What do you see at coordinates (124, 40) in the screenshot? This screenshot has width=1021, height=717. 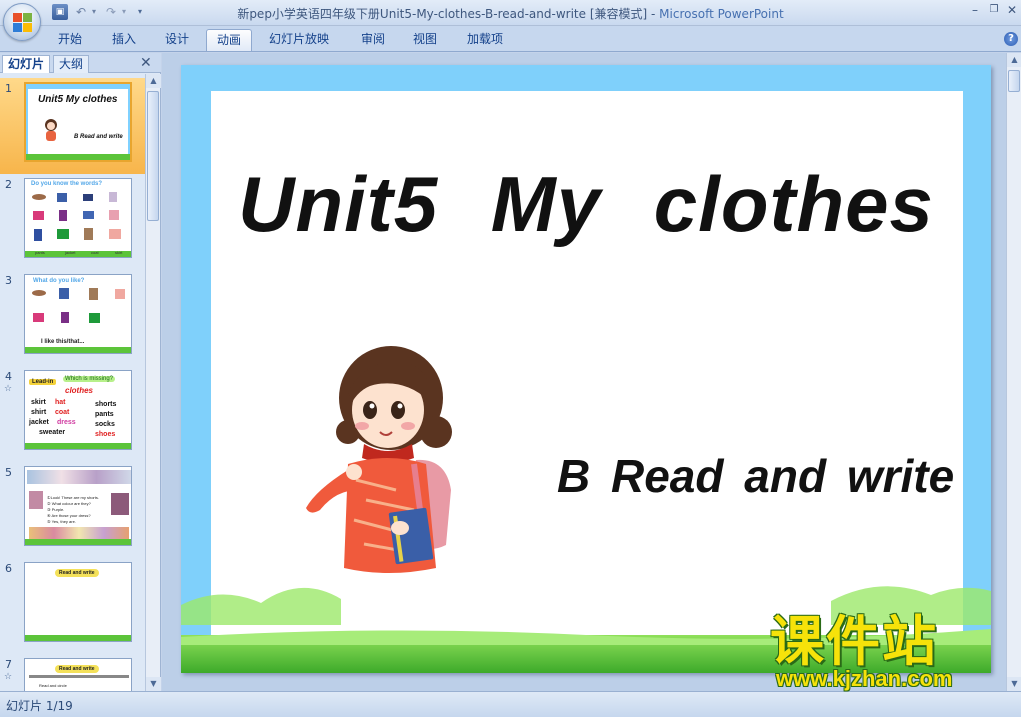 I see `tab-insert: 插入` at bounding box center [124, 40].